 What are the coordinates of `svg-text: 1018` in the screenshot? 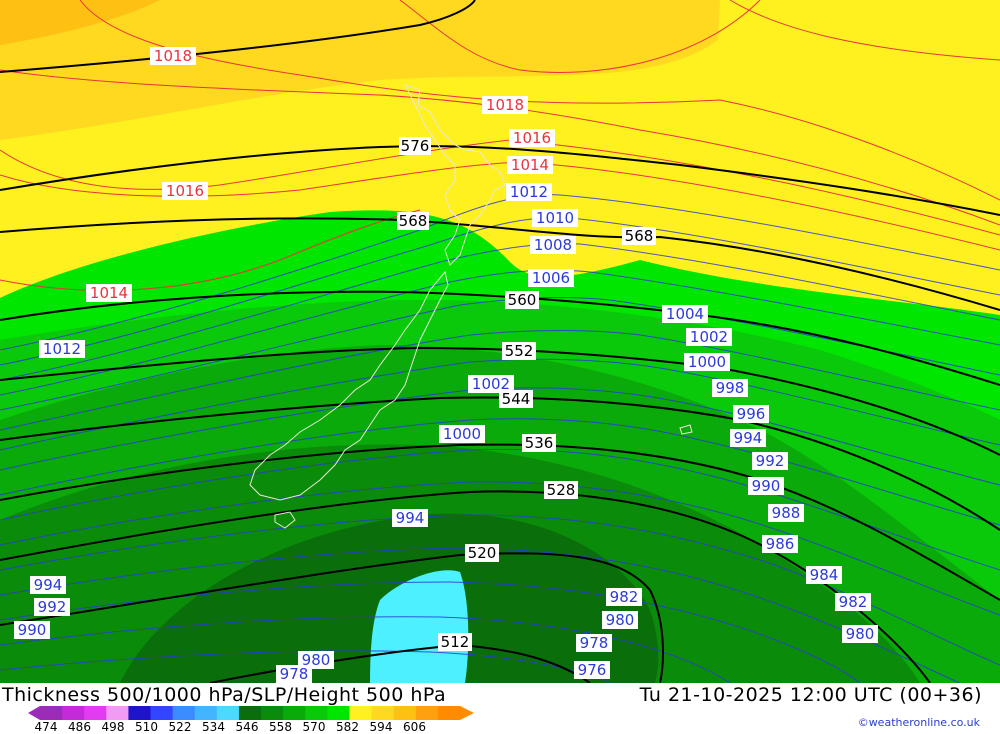 It's located at (505, 105).